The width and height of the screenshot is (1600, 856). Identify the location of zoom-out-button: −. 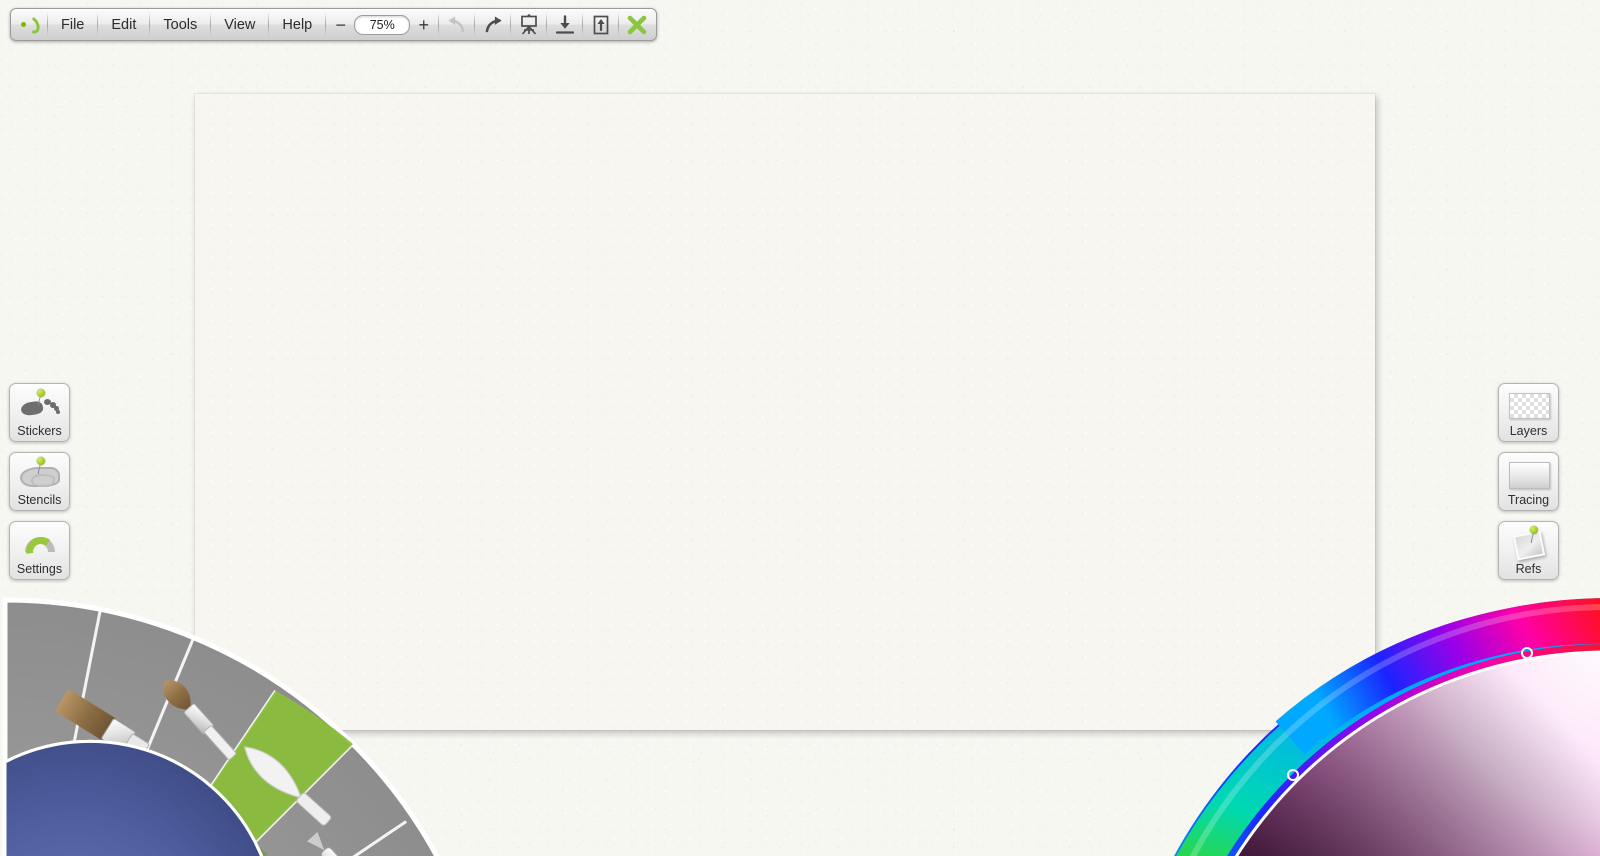
(340, 25).